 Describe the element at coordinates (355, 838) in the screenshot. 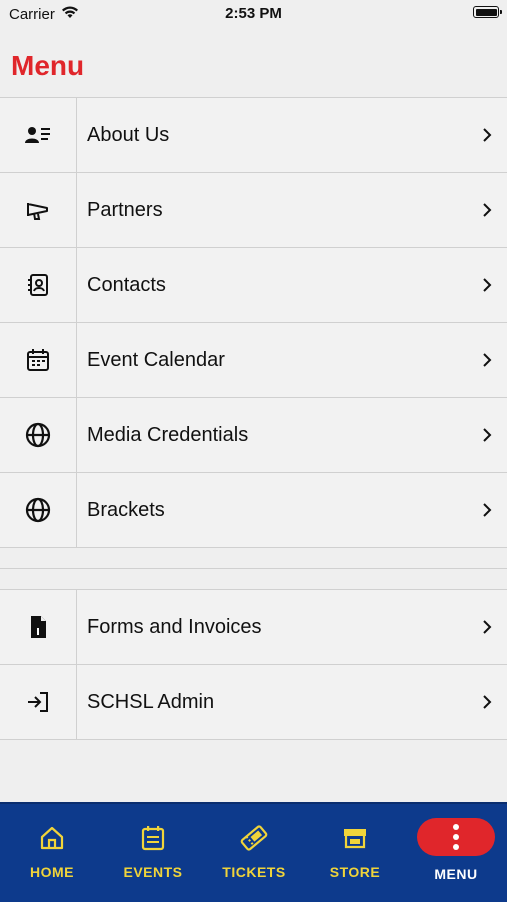

I see `store-icon` at that location.